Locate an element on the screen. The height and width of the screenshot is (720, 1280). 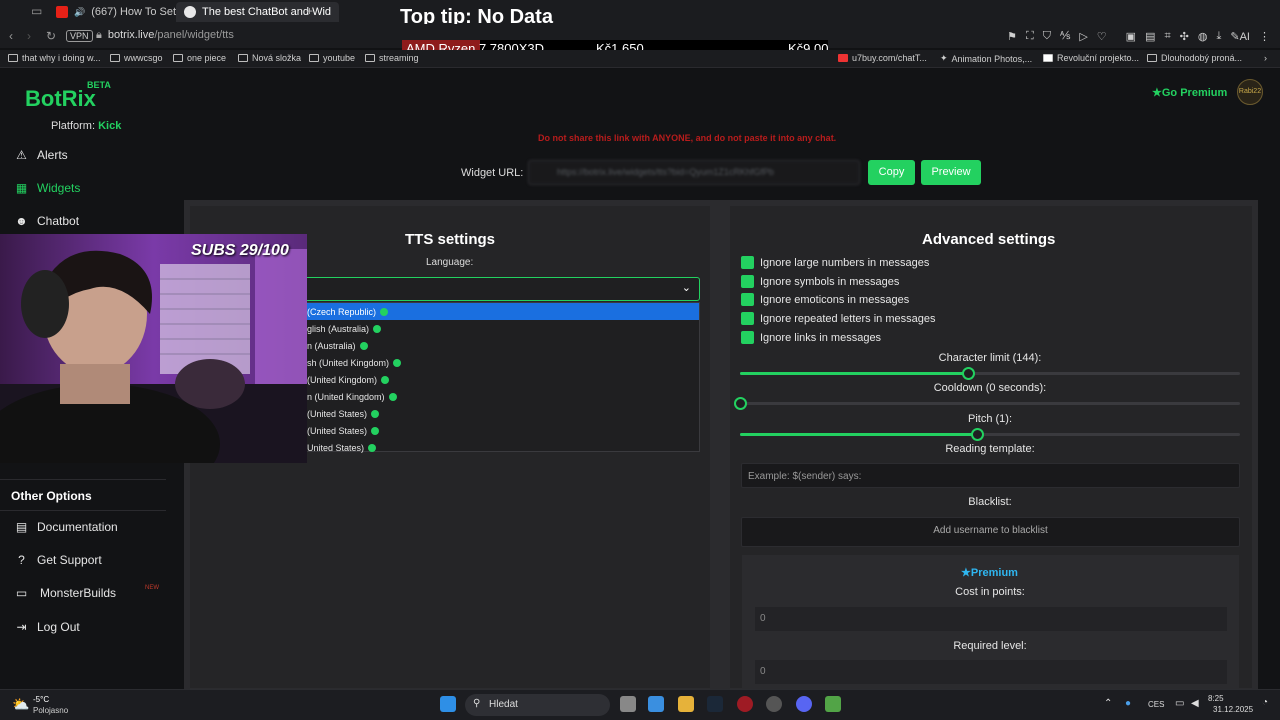
back-icon: ‹ is located at coordinates (11, 36).